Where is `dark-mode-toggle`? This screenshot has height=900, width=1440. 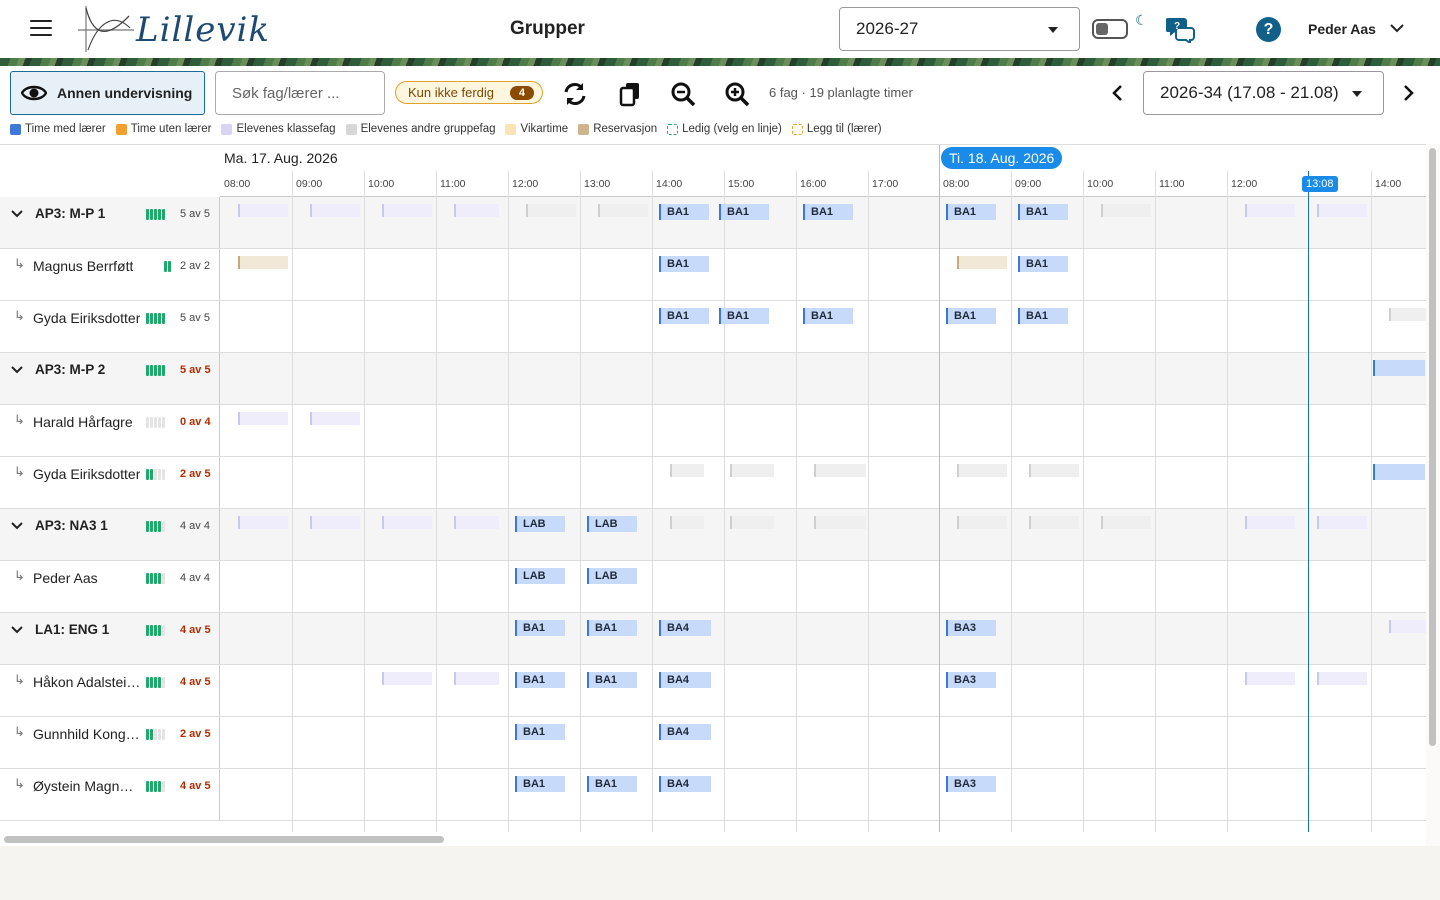 dark-mode-toggle is located at coordinates (1110, 29).